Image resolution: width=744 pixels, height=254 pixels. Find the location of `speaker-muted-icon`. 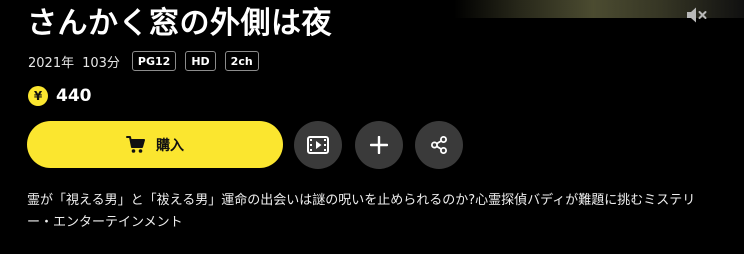

speaker-muted-icon is located at coordinates (697, 15).